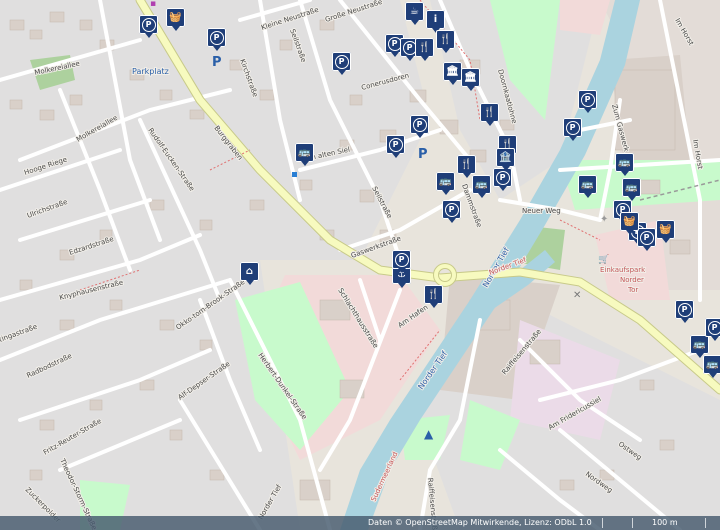 This screenshot has width=720, height=530. Describe the element at coordinates (423, 154) in the screenshot. I see `parking-symbol-2: P` at that location.